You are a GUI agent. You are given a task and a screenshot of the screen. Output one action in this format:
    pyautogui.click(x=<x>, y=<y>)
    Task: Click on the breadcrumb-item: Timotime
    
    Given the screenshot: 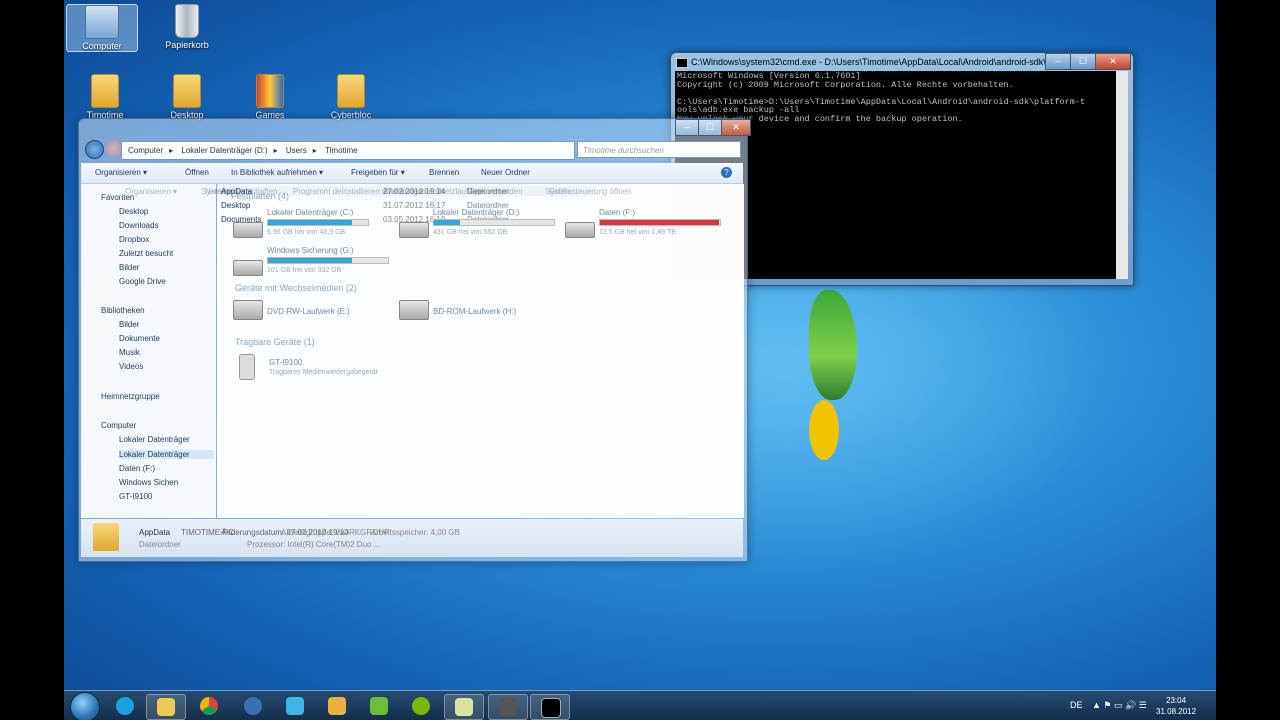 What is the action you would take?
    pyautogui.click(x=341, y=150)
    